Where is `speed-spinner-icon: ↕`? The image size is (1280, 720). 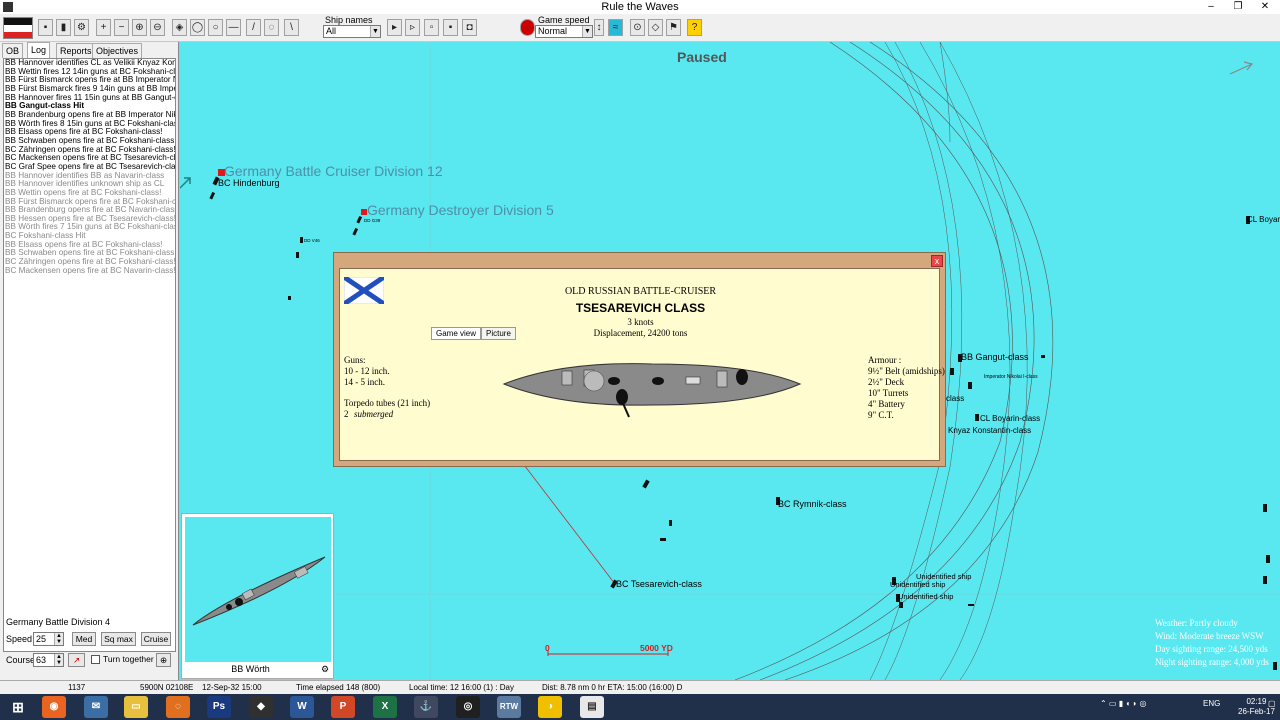
speed-spinner-icon: ↕ is located at coordinates (599, 27).